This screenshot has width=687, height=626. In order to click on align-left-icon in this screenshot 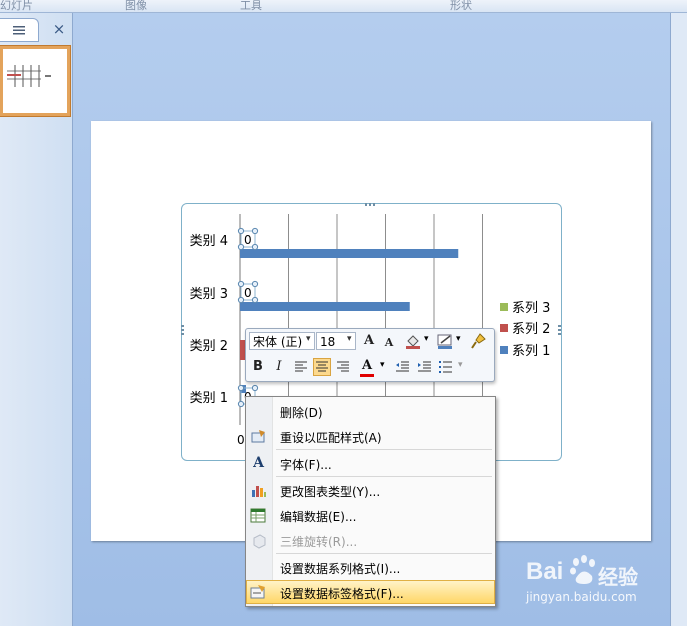, I will do `click(301, 366)`.